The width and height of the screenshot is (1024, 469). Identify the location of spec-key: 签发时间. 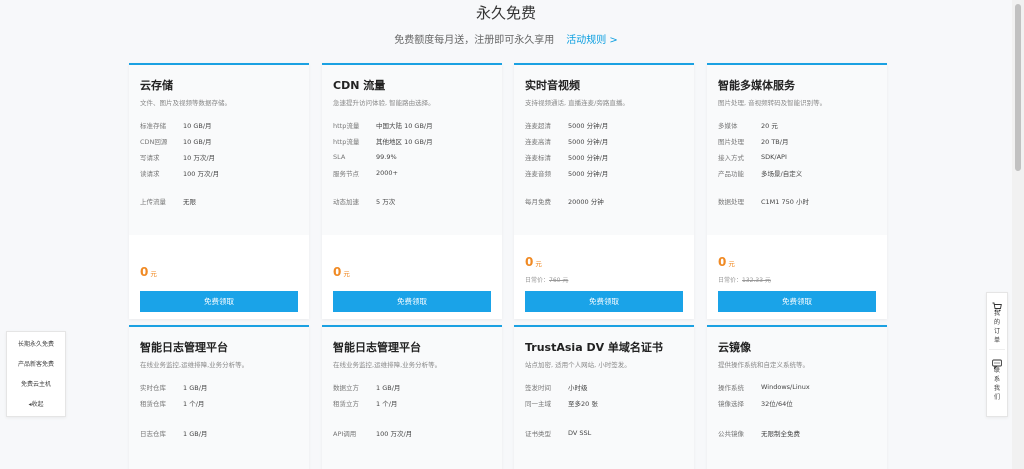
(538, 388).